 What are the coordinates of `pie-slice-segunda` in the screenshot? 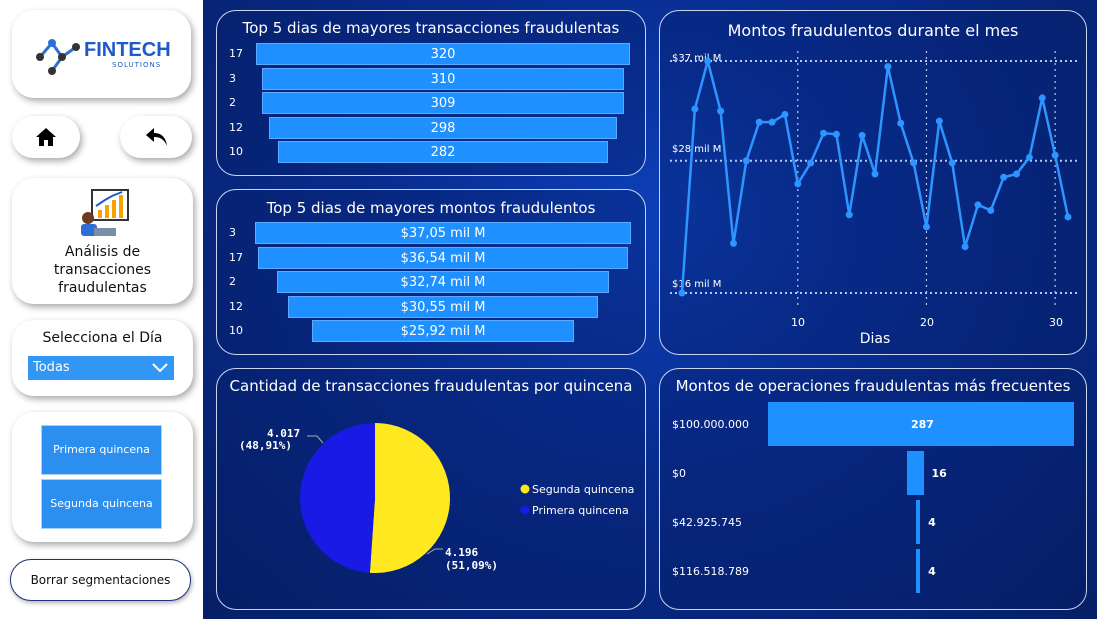 It's located at (410, 498).